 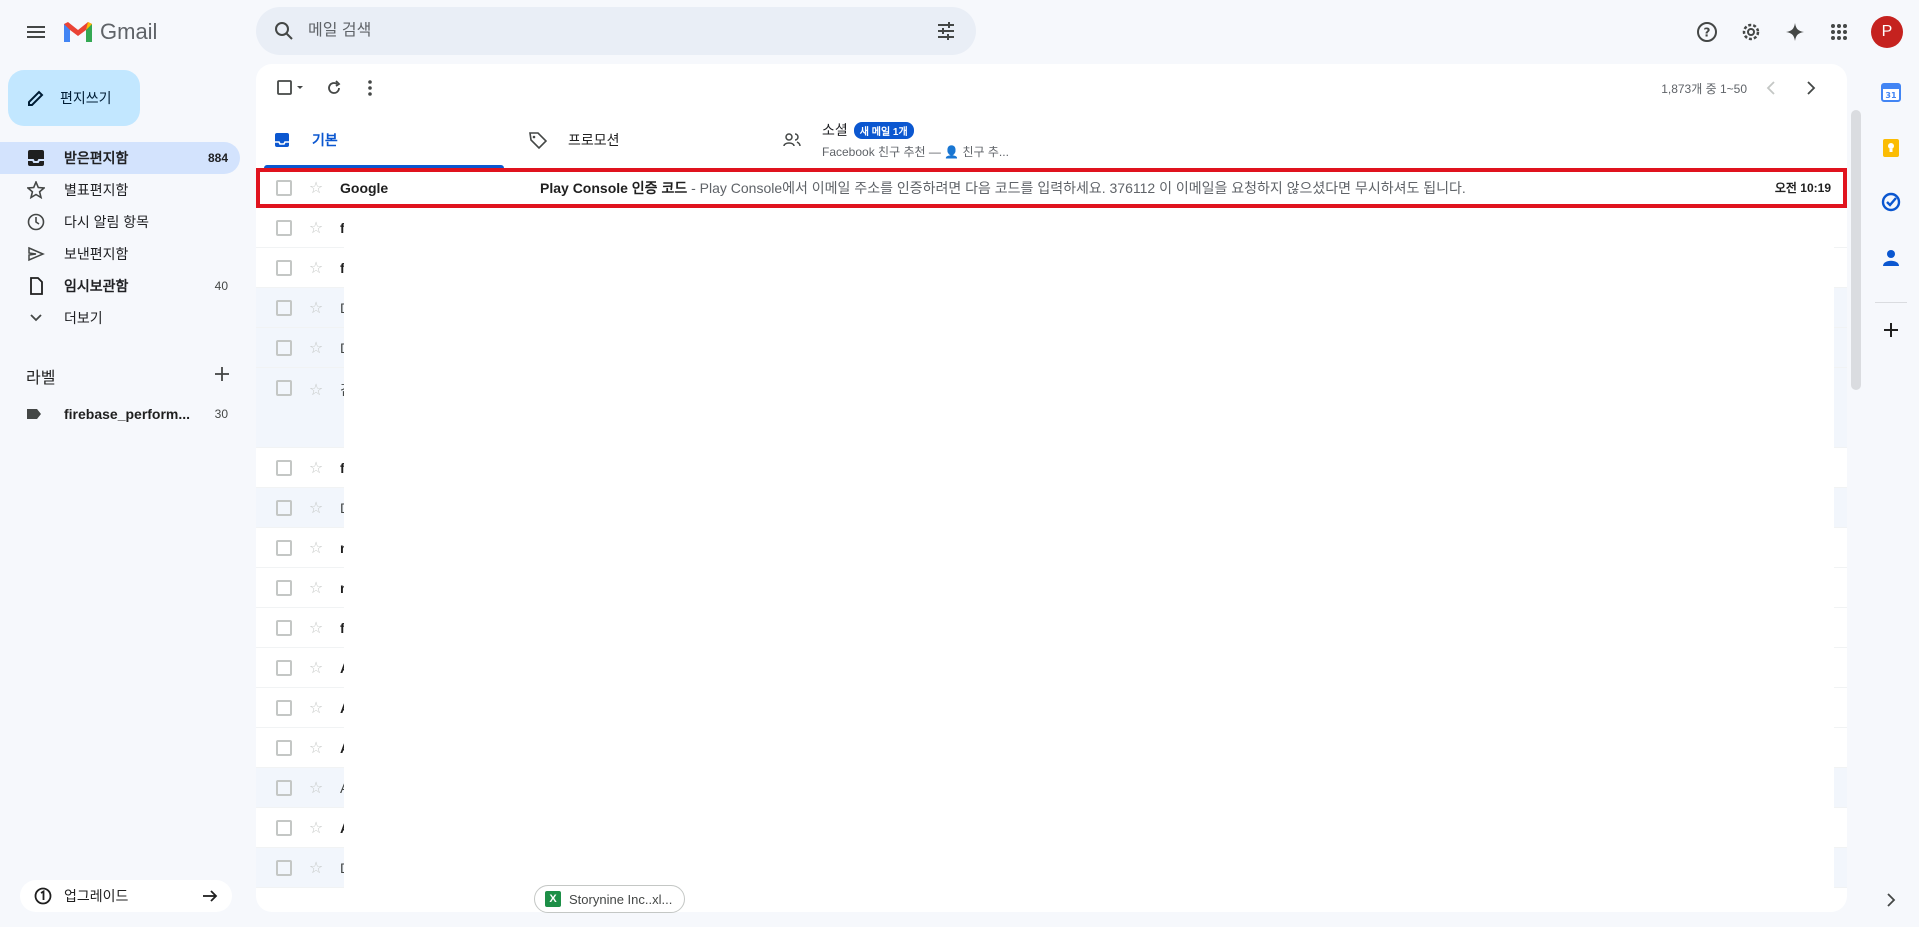 I want to click on tab-primary: 기본, so click(x=384, y=140).